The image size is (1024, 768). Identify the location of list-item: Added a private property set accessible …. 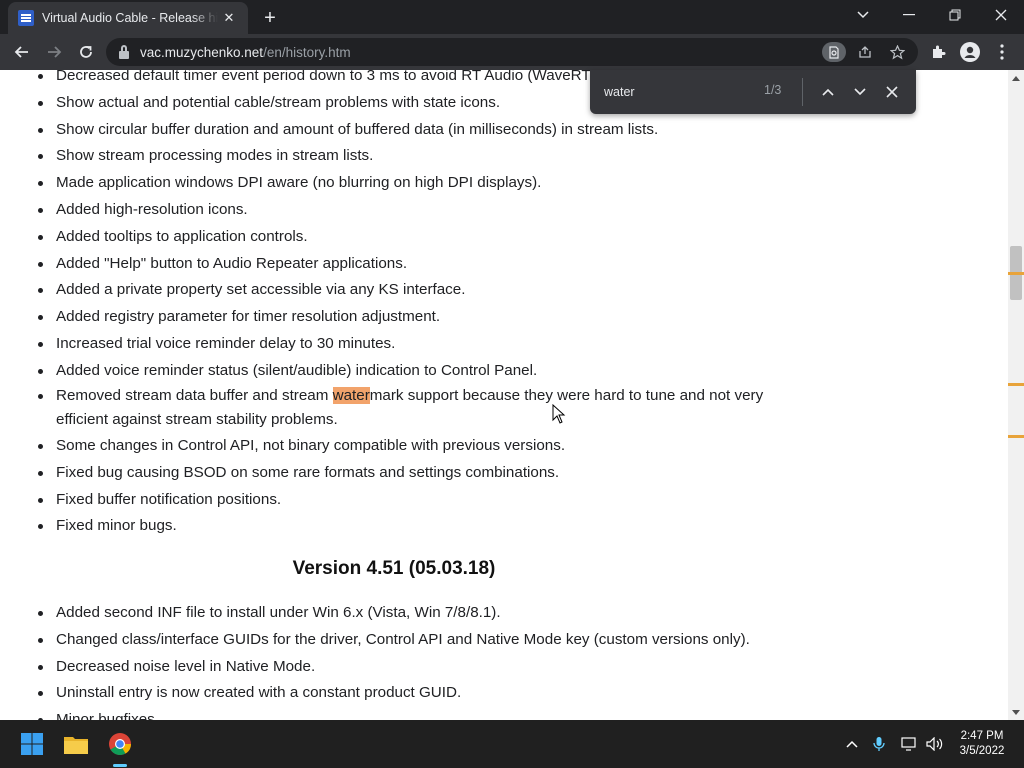
(504, 290).